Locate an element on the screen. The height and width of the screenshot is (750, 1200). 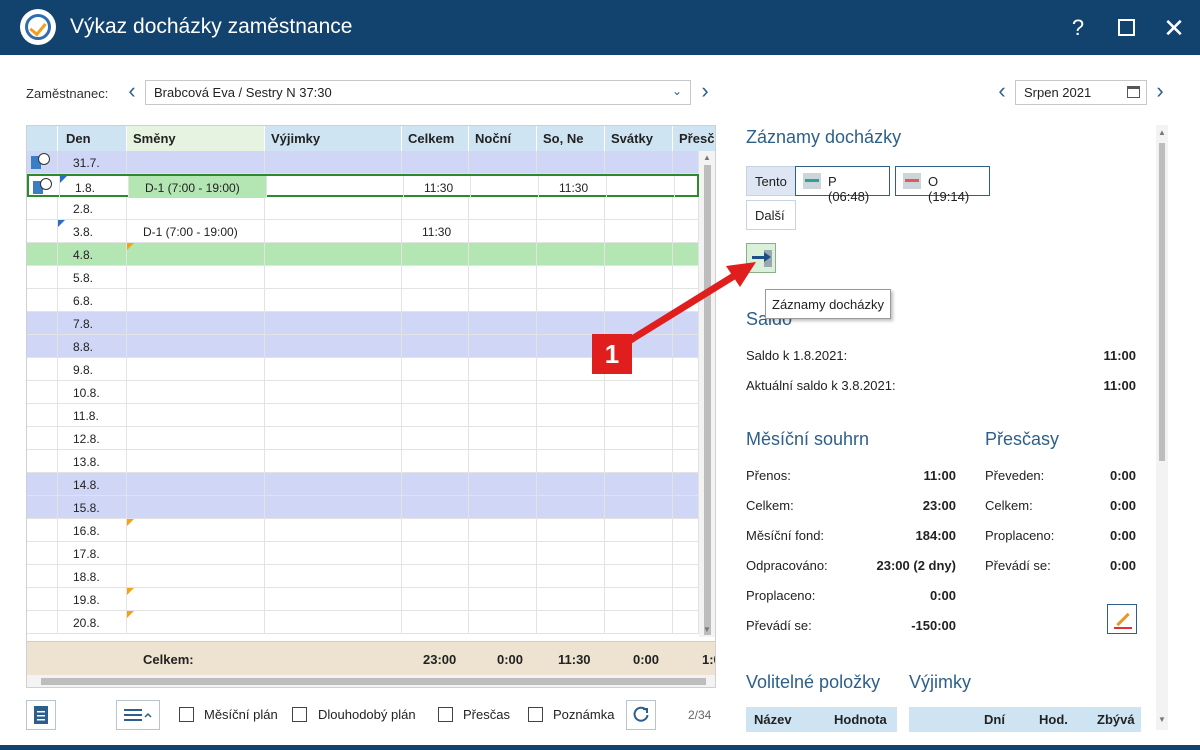
annotation-arrow is located at coordinates (689, 304).